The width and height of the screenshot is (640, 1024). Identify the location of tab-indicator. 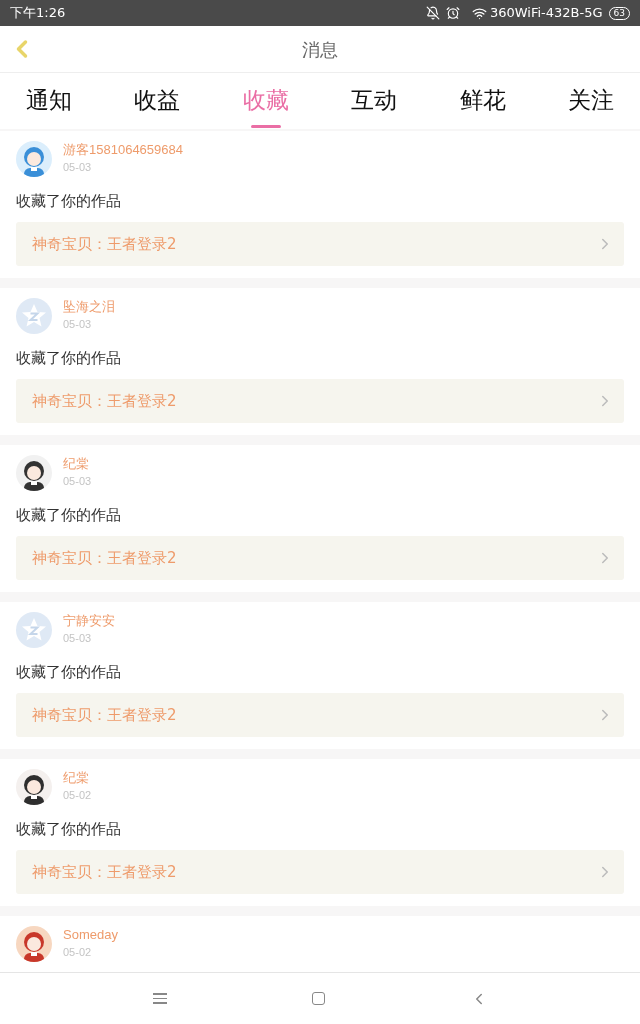
(265, 126).